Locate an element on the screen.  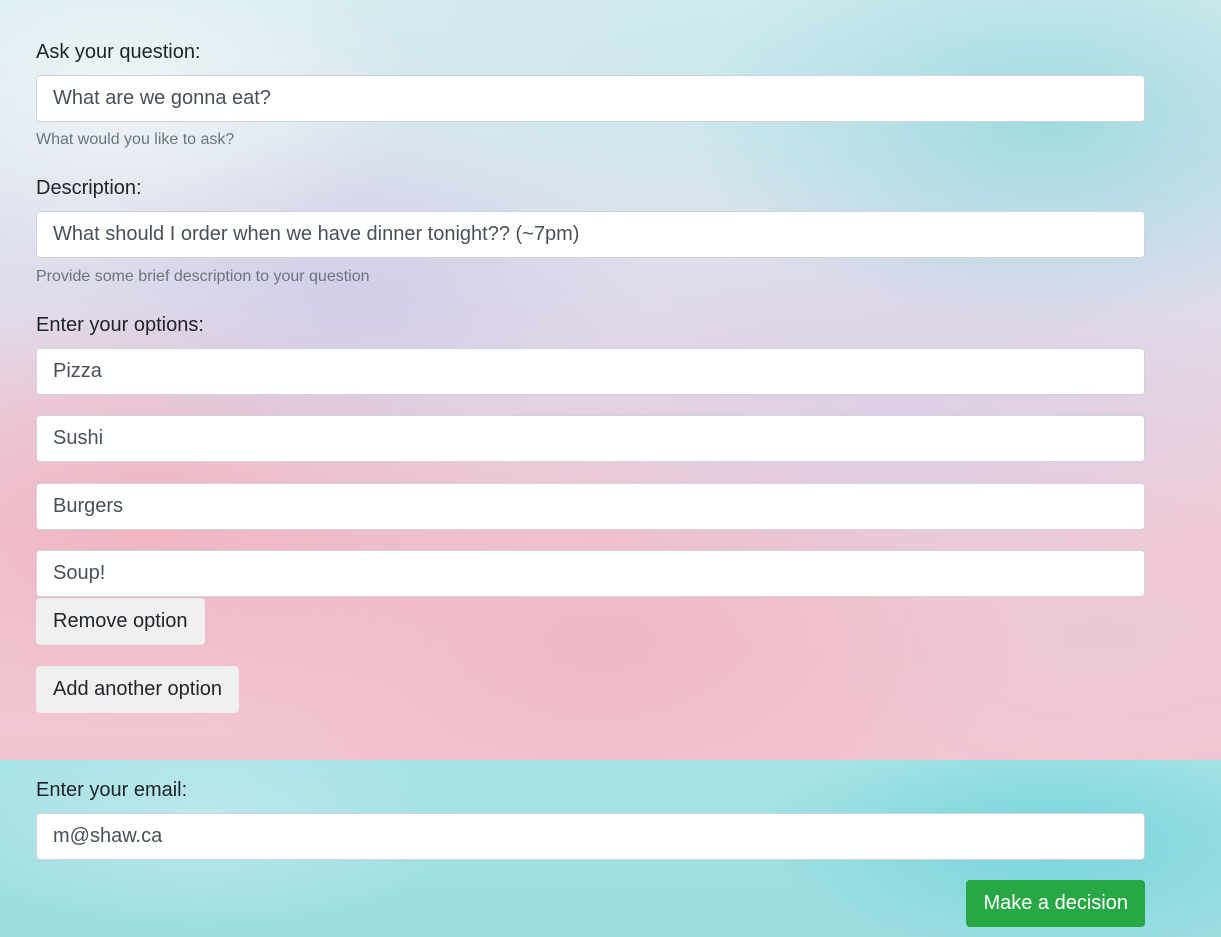
description-label: Description: is located at coordinates (89, 188).